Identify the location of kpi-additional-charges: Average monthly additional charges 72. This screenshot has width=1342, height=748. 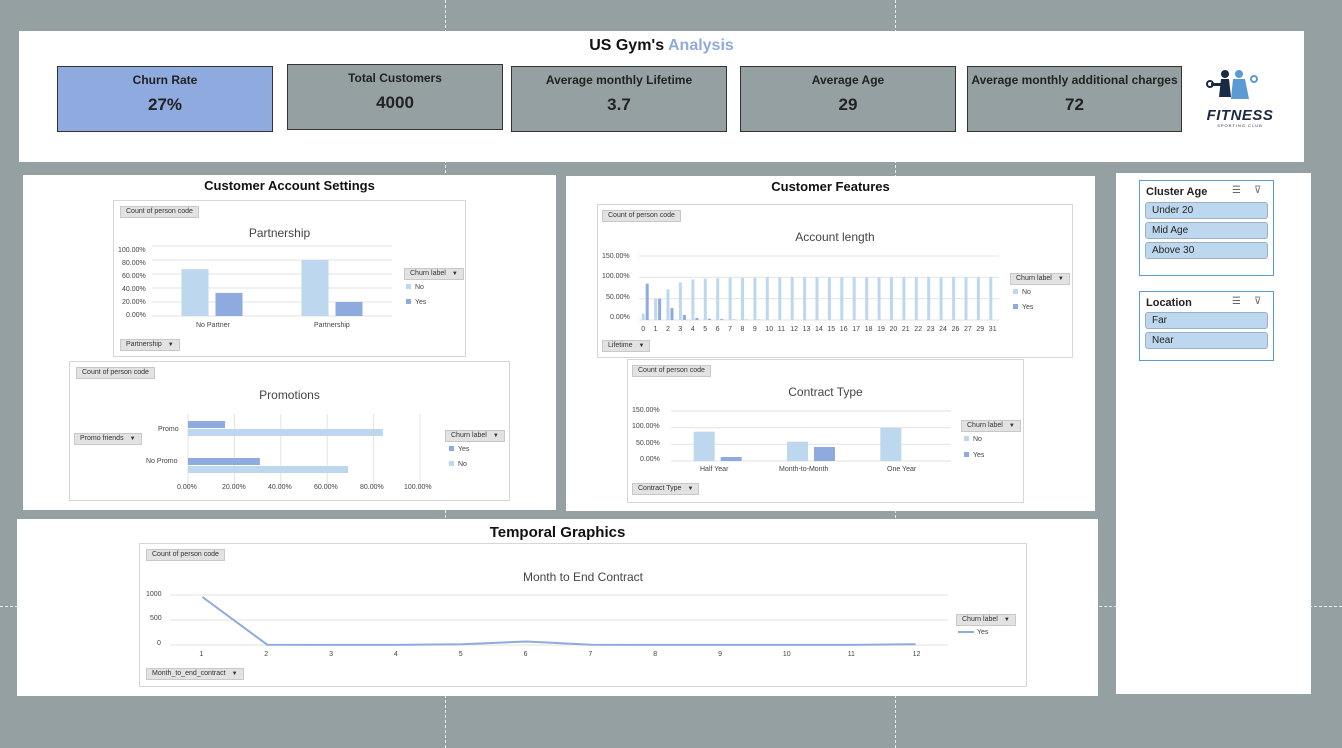
(1074, 99).